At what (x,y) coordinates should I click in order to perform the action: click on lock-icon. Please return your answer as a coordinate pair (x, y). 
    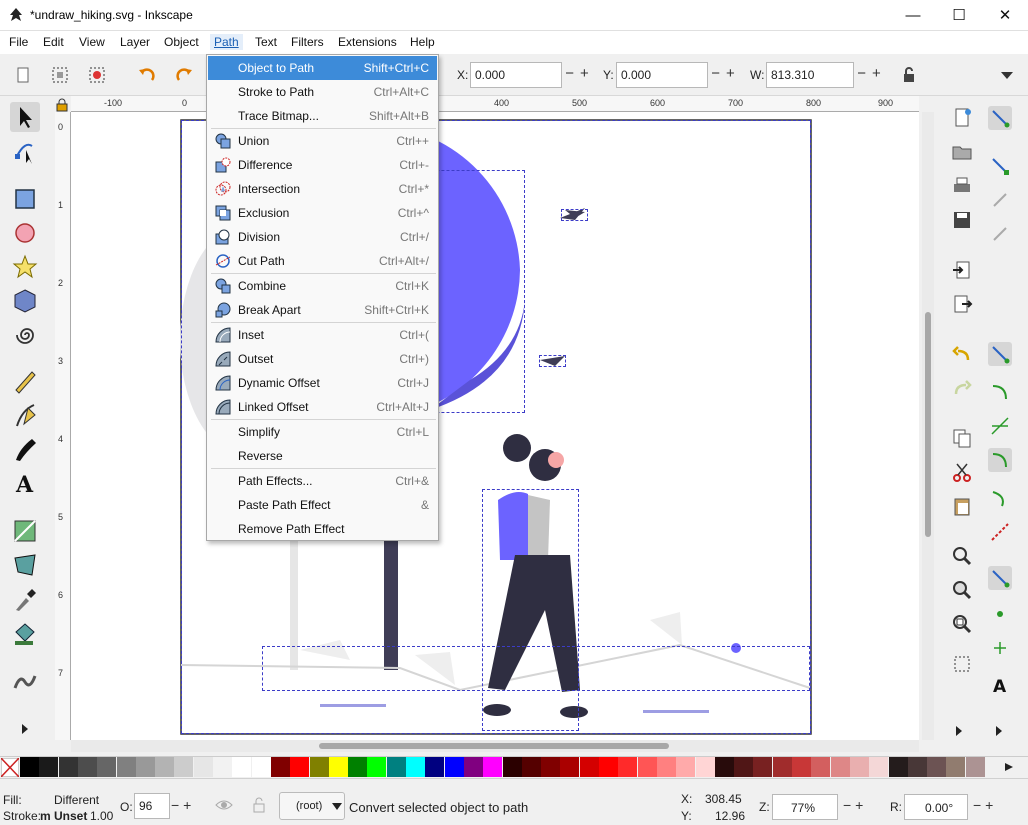
    Looking at the image, I should click on (909, 75).